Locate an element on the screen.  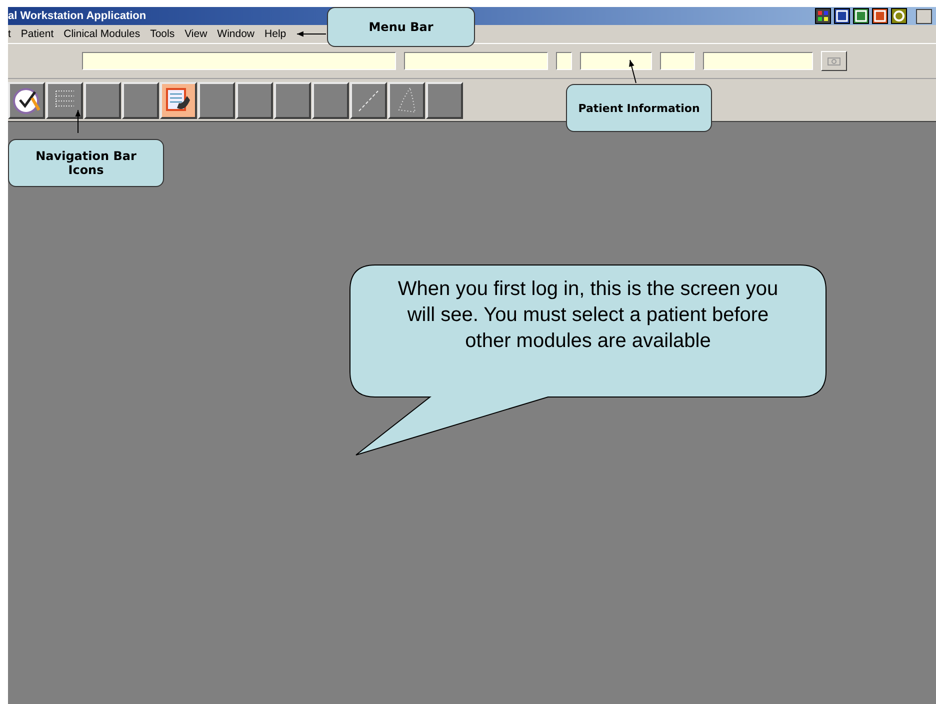
notes-phone-icon is located at coordinates (178, 100).